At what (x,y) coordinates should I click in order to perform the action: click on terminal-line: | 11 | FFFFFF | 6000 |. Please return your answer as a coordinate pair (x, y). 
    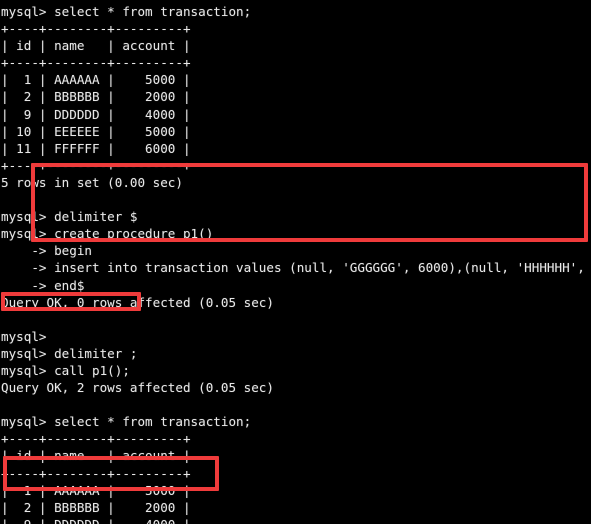
    Looking at the image, I should click on (96, 148).